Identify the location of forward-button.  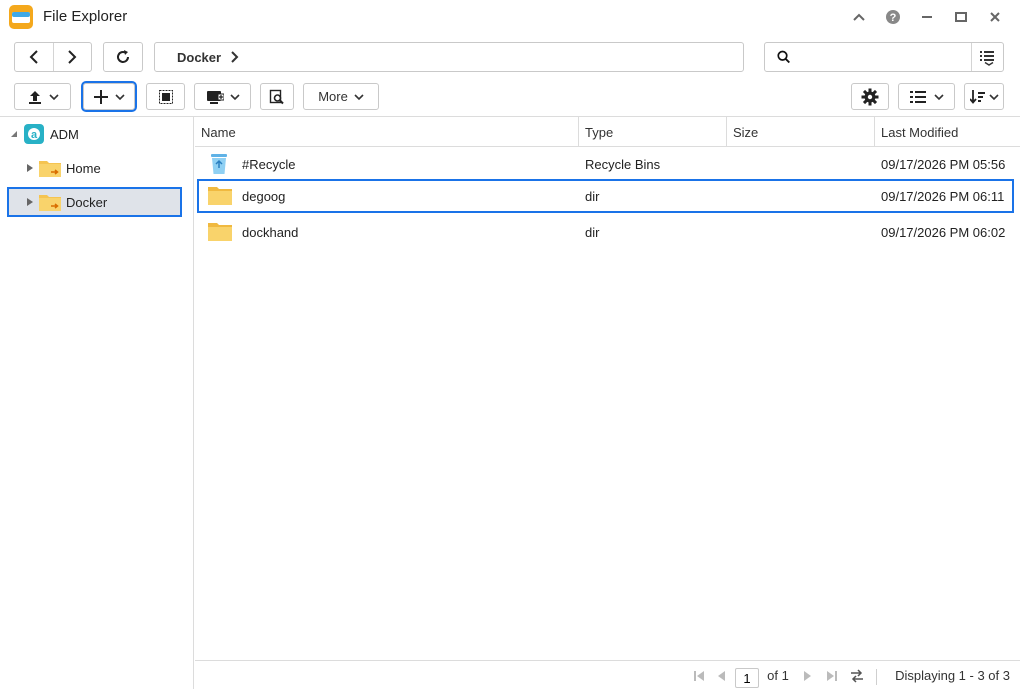
(72, 57).